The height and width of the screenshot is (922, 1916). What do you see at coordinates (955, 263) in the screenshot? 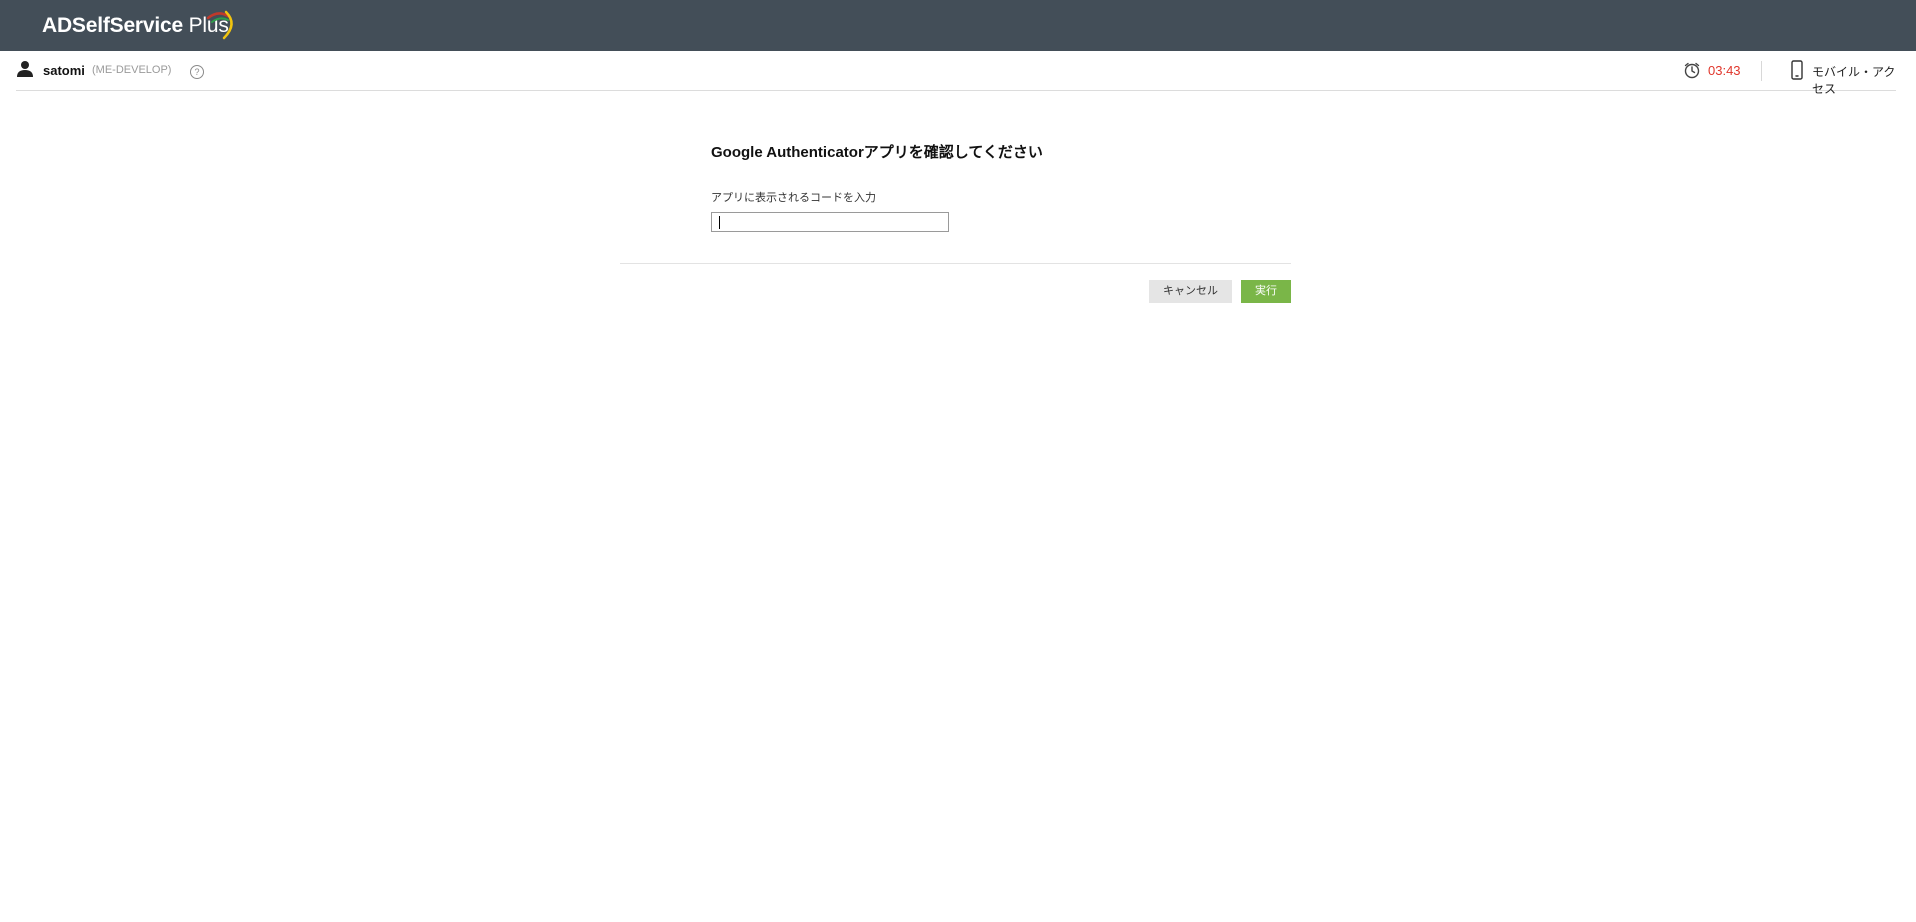
I see `form-divider` at bounding box center [955, 263].